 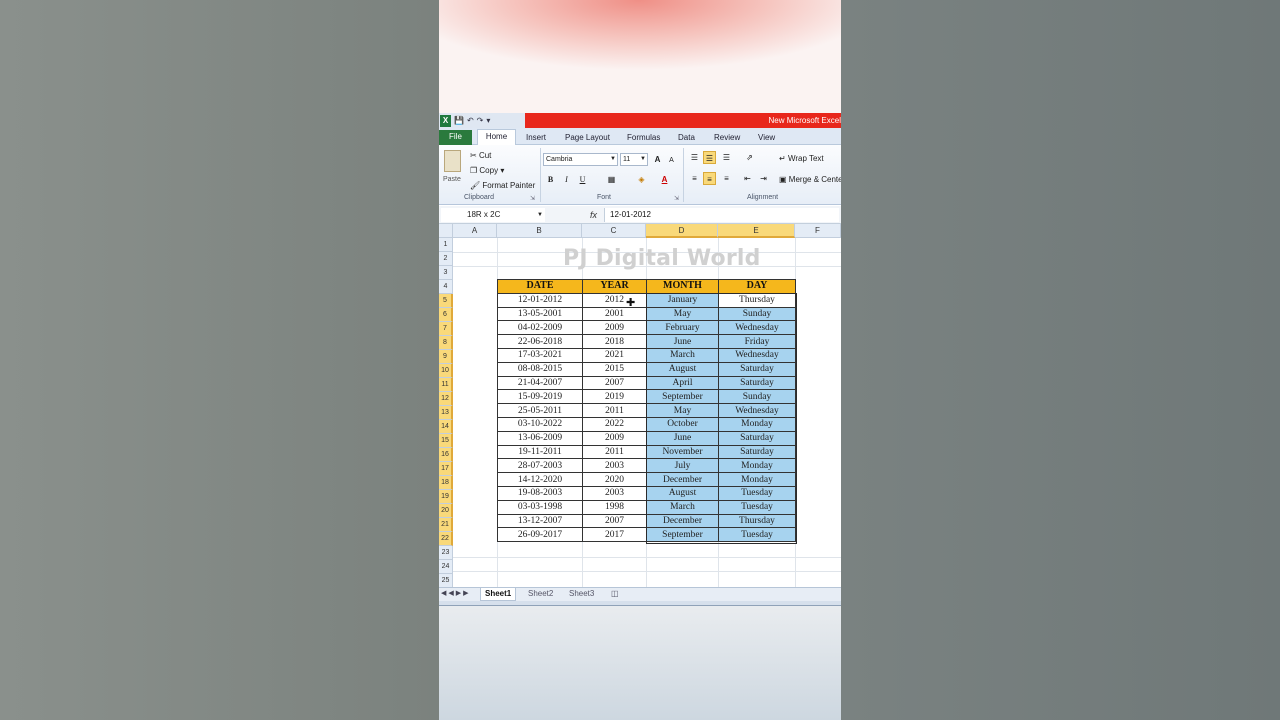 I want to click on row-header-23: 23, so click(x=446, y=553).